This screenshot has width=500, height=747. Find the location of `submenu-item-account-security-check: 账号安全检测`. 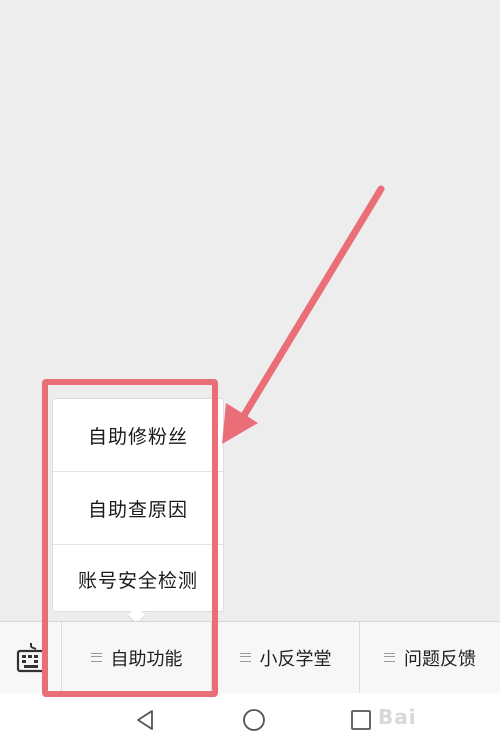

submenu-item-account-security-check: 账号安全检测 is located at coordinates (138, 578).